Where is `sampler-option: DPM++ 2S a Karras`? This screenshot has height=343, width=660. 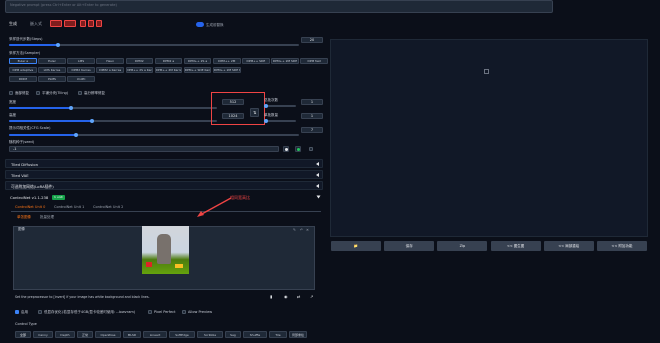
sampler-option: DPM++ 2S a Karras is located at coordinates (139, 70).